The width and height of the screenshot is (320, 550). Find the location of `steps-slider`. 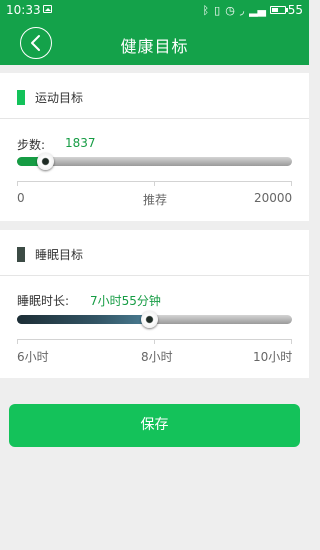

steps-slider is located at coordinates (154, 161).